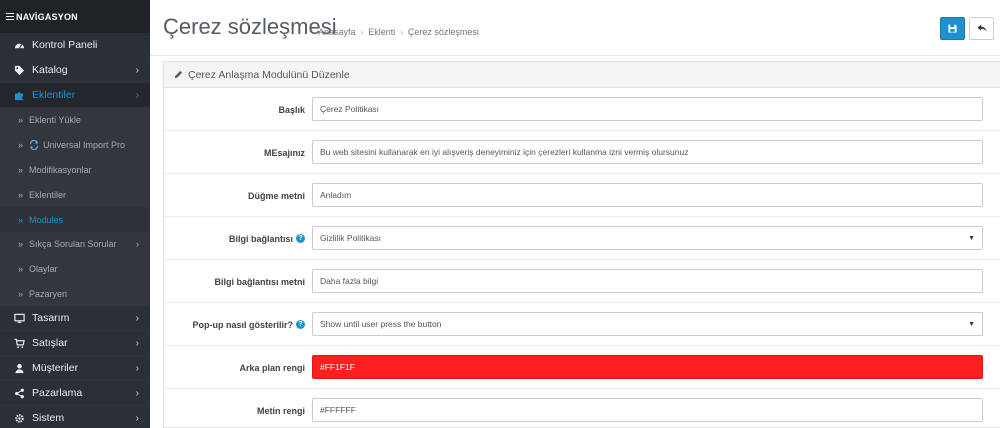 This screenshot has height=428, width=1000. Describe the element at coordinates (19, 45) in the screenshot. I see `dashboard-icon` at that location.